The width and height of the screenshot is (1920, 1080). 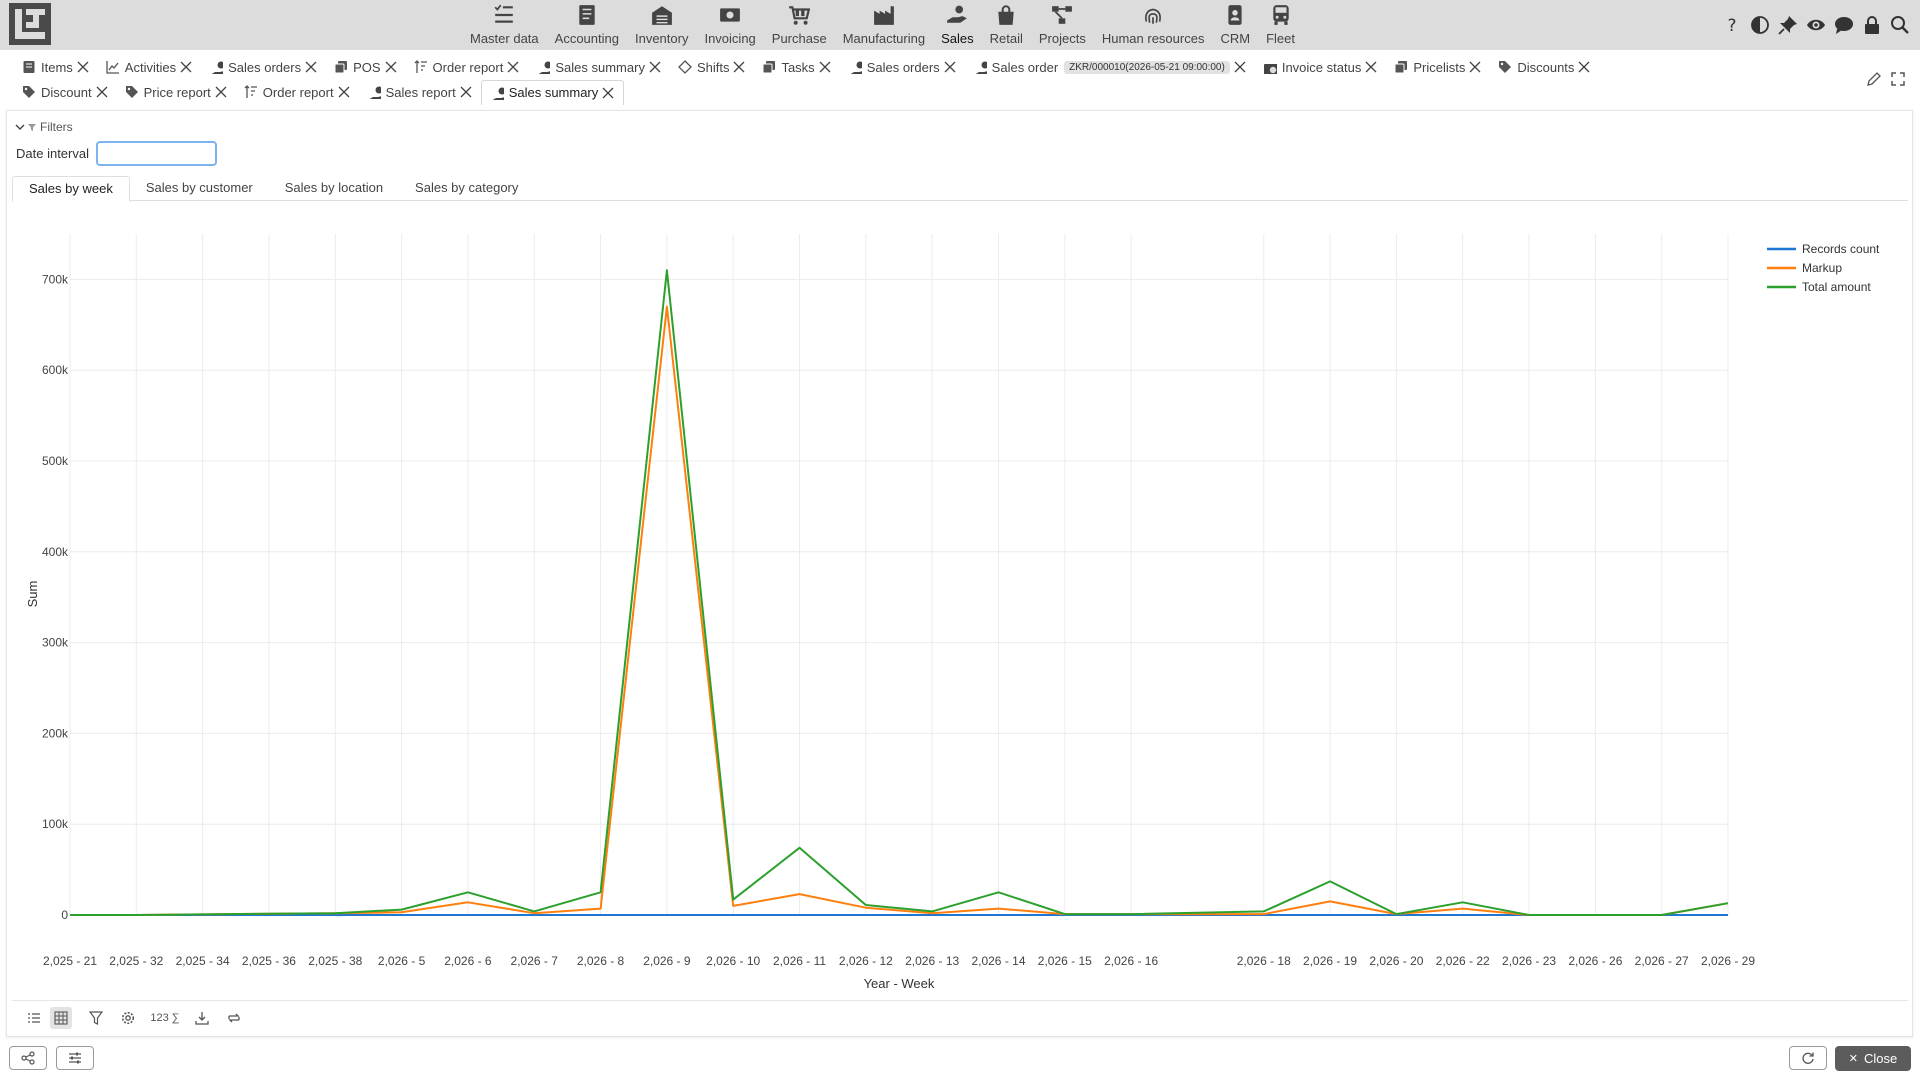 What do you see at coordinates (55, 643) in the screenshot?
I see `y-tick-label: 300k` at bounding box center [55, 643].